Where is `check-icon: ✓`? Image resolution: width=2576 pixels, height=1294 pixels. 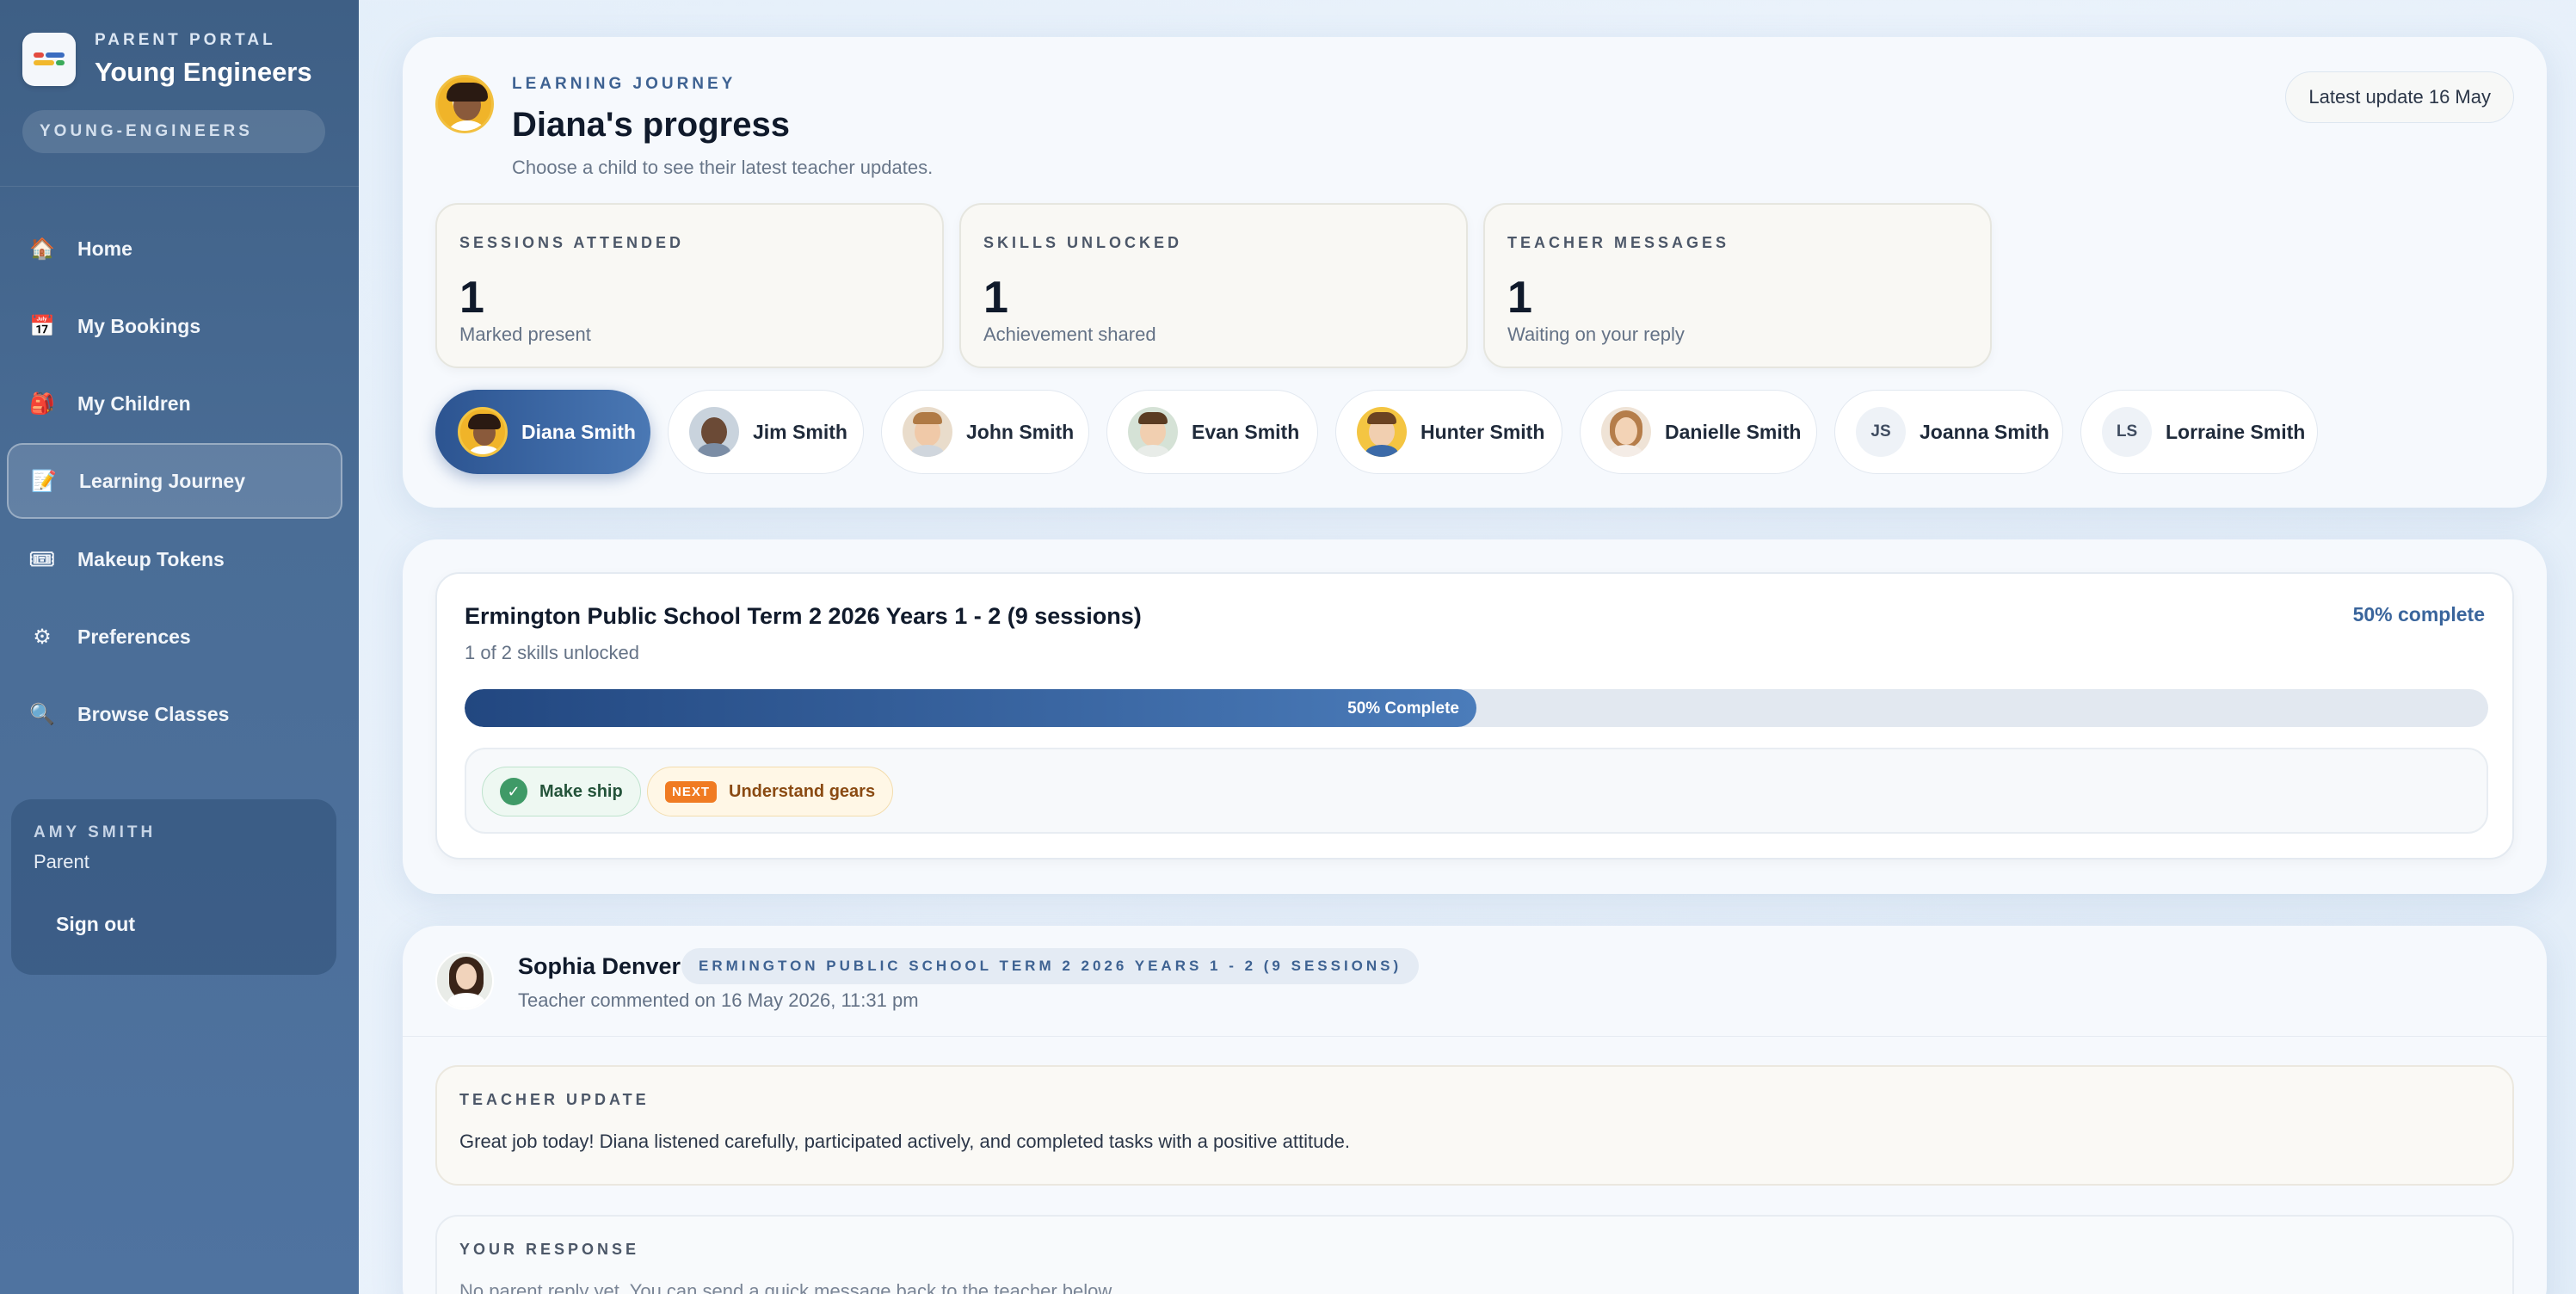 check-icon: ✓ is located at coordinates (513, 791).